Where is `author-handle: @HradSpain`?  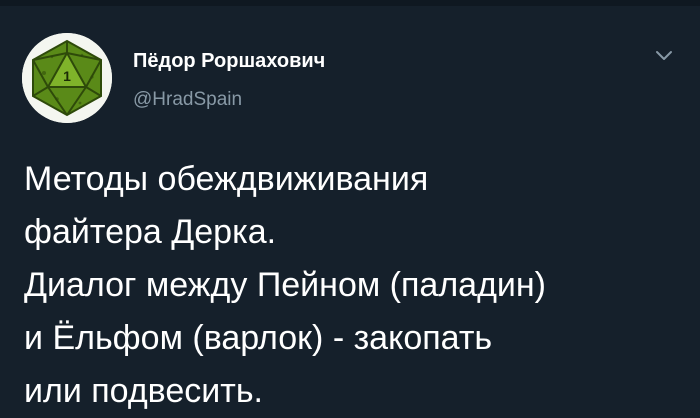 author-handle: @HradSpain is located at coordinates (187, 100).